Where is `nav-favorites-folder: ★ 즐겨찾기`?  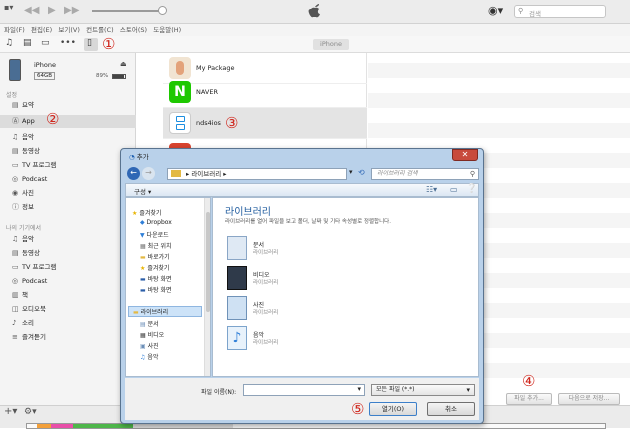
nav-favorites-folder: ★ 즐겨찾기 is located at coordinates (154, 267).